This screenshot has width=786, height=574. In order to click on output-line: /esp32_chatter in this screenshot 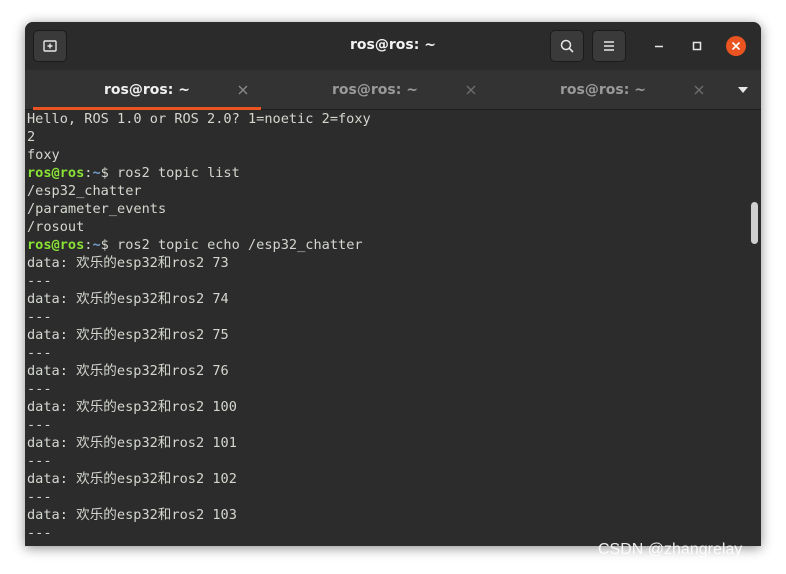, I will do `click(84, 191)`.